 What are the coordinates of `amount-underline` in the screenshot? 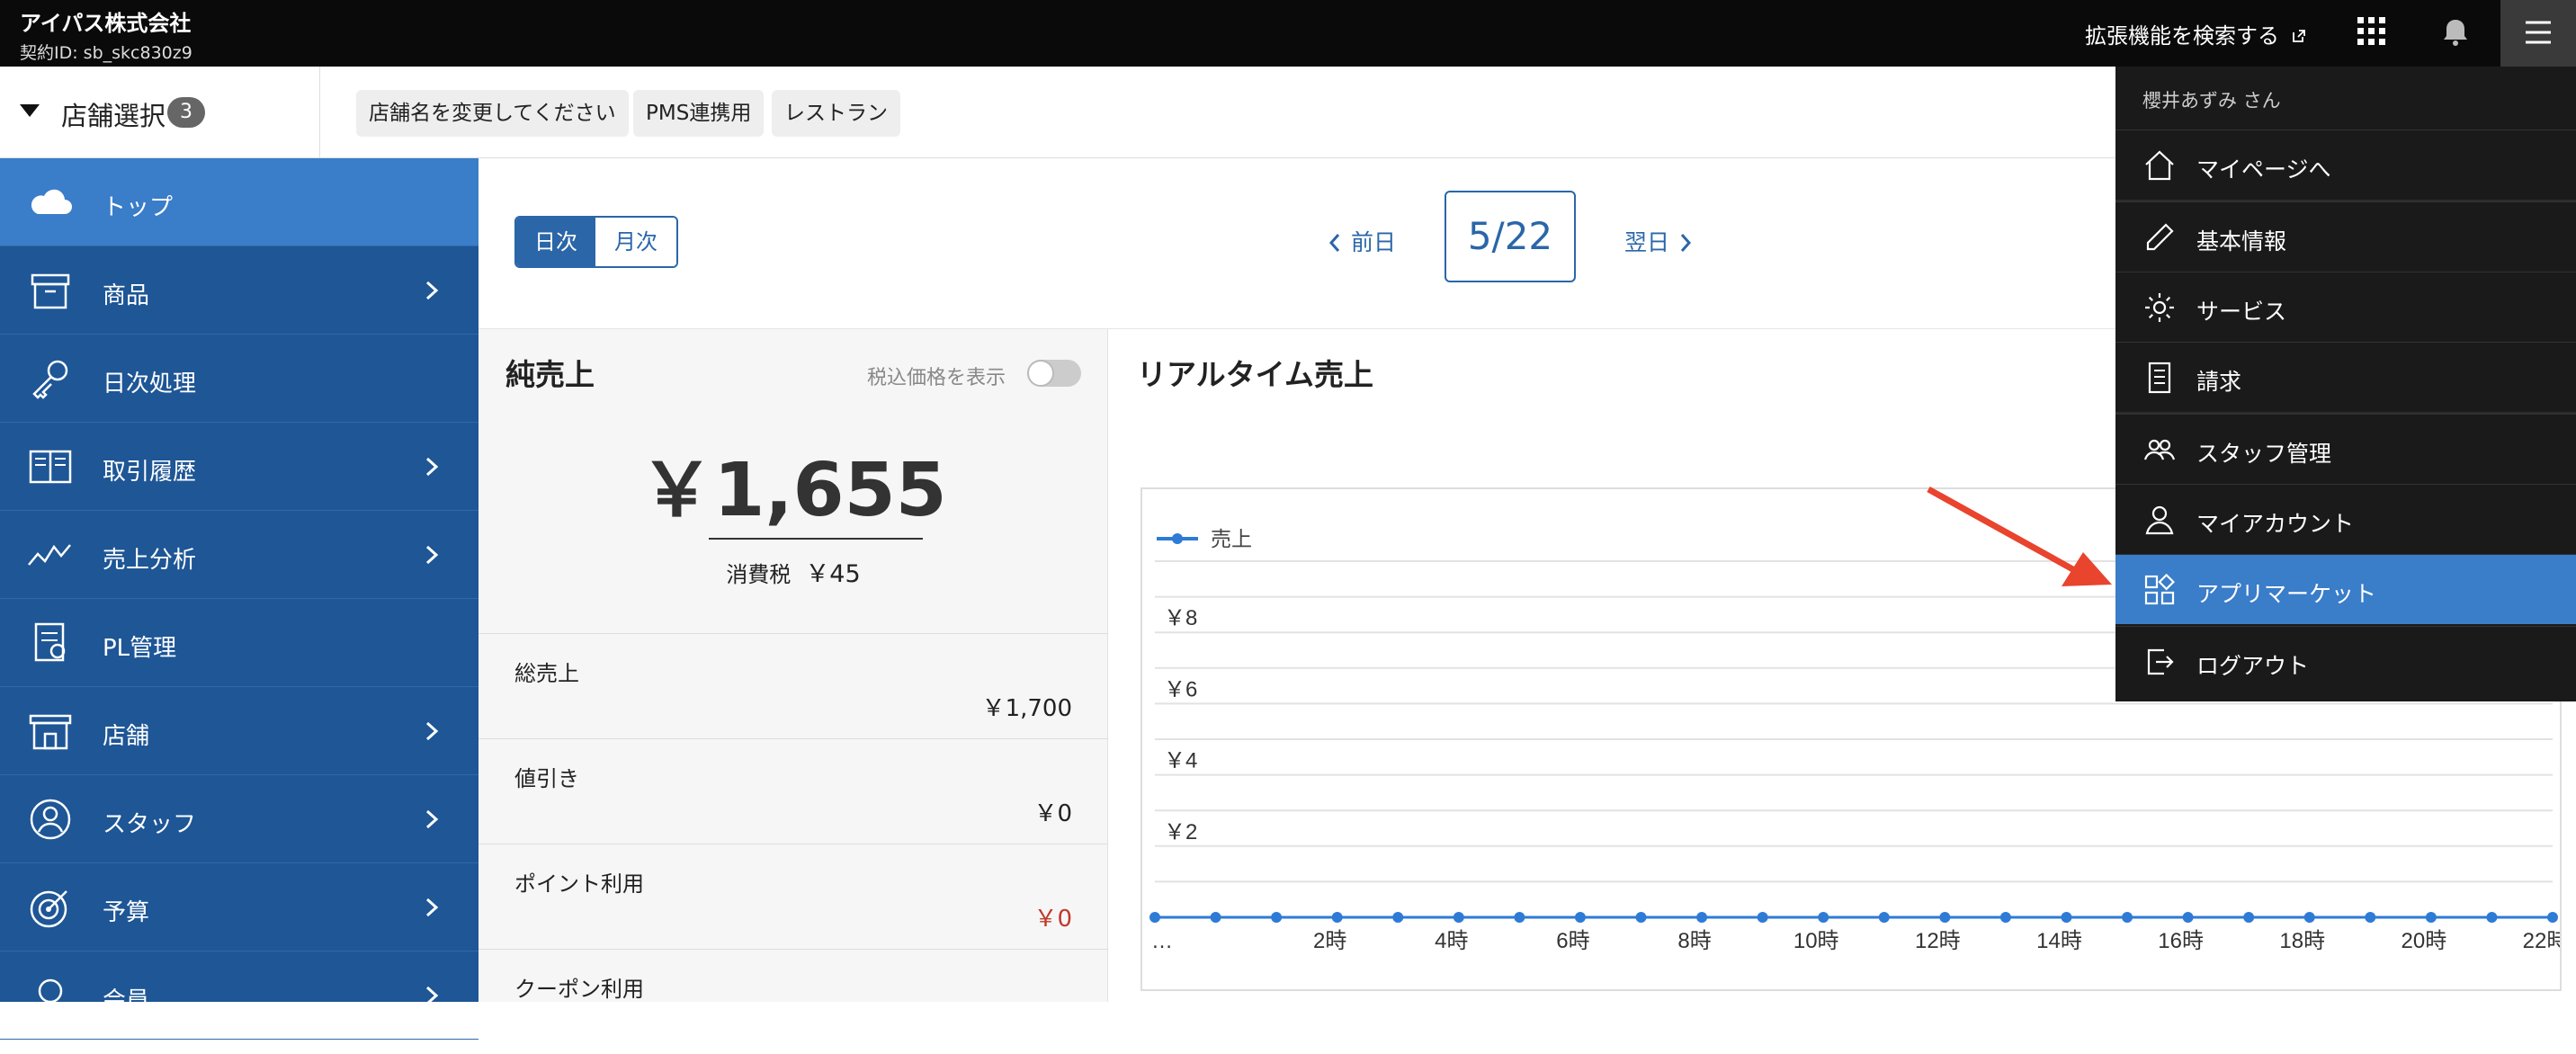 It's located at (816, 539).